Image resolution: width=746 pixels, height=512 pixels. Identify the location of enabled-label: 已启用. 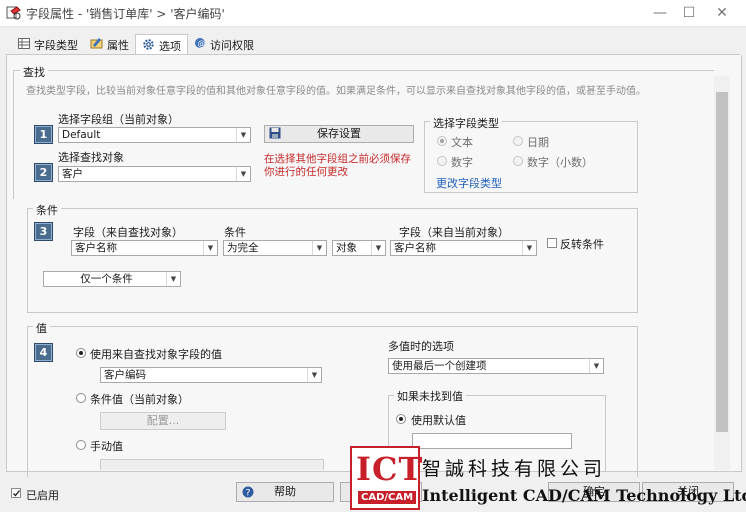
(42, 495).